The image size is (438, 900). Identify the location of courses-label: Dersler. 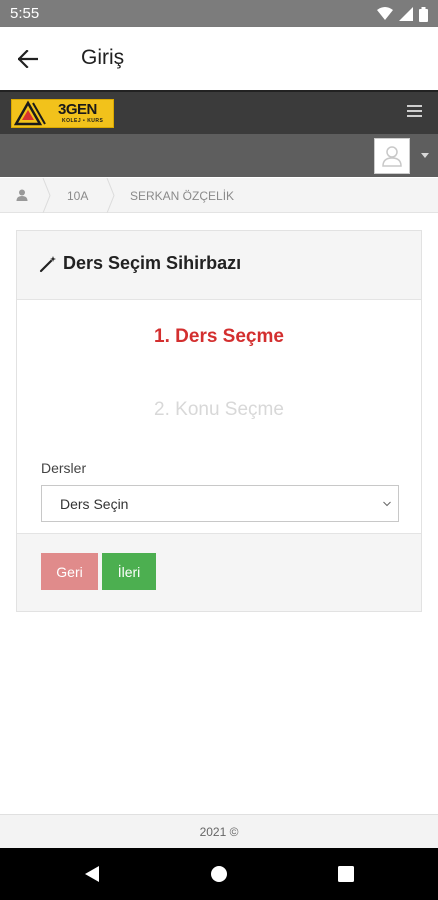
(64, 468).